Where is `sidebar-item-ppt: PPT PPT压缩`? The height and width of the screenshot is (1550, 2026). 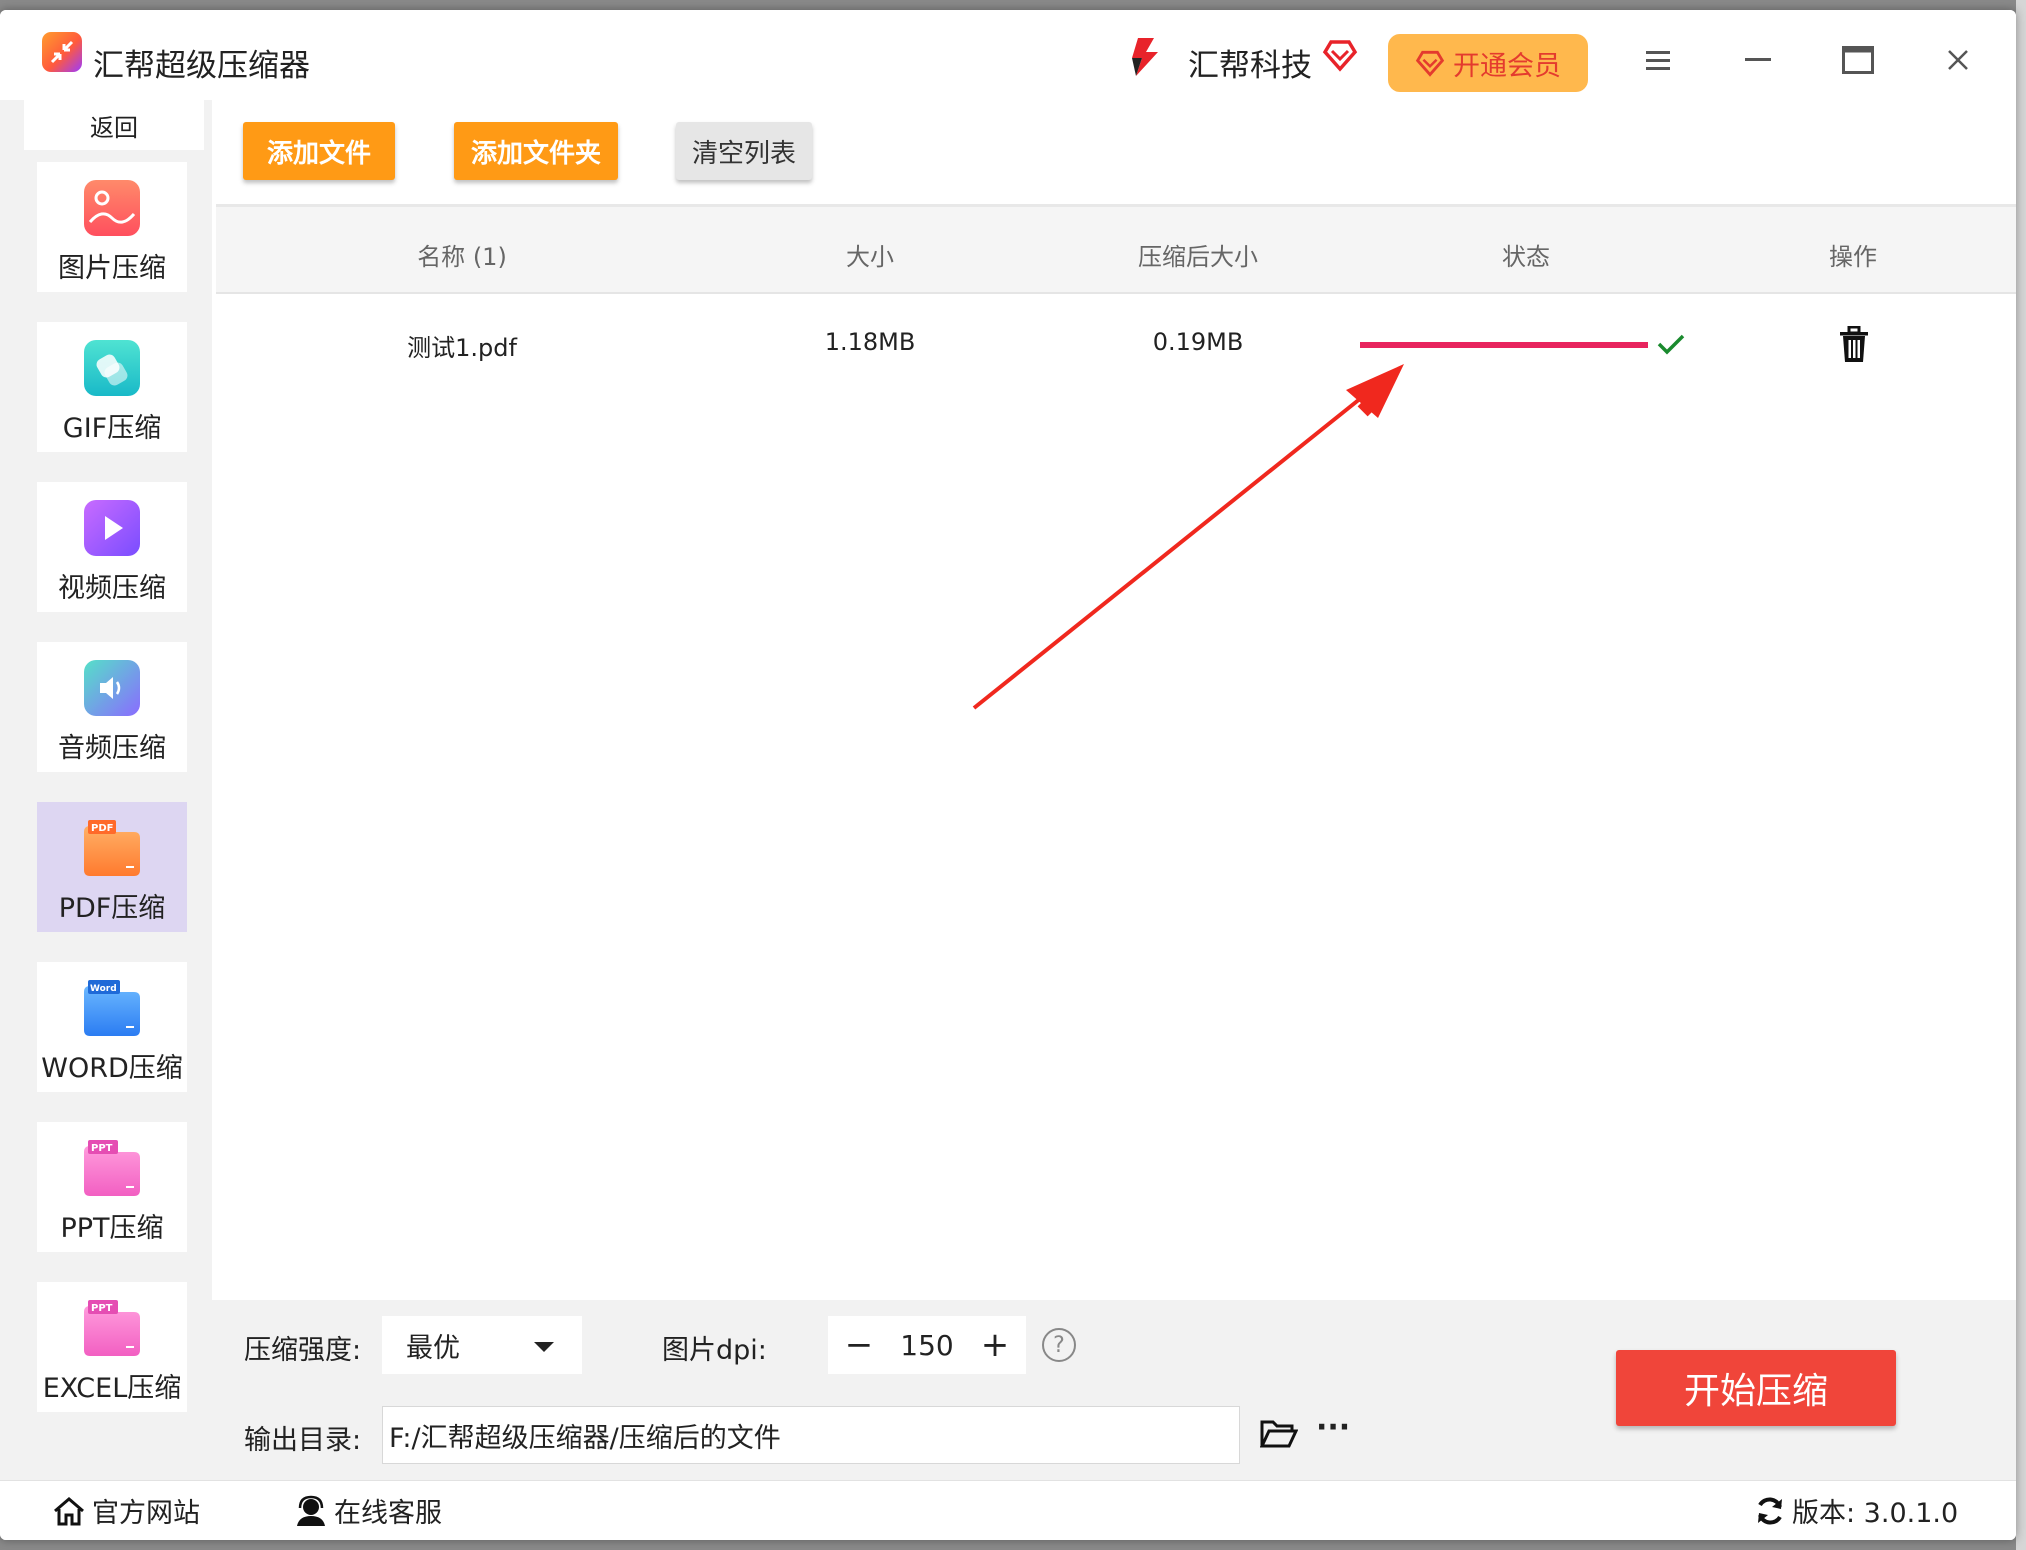
sidebar-item-ppt: PPT PPT压缩 is located at coordinates (112, 1187).